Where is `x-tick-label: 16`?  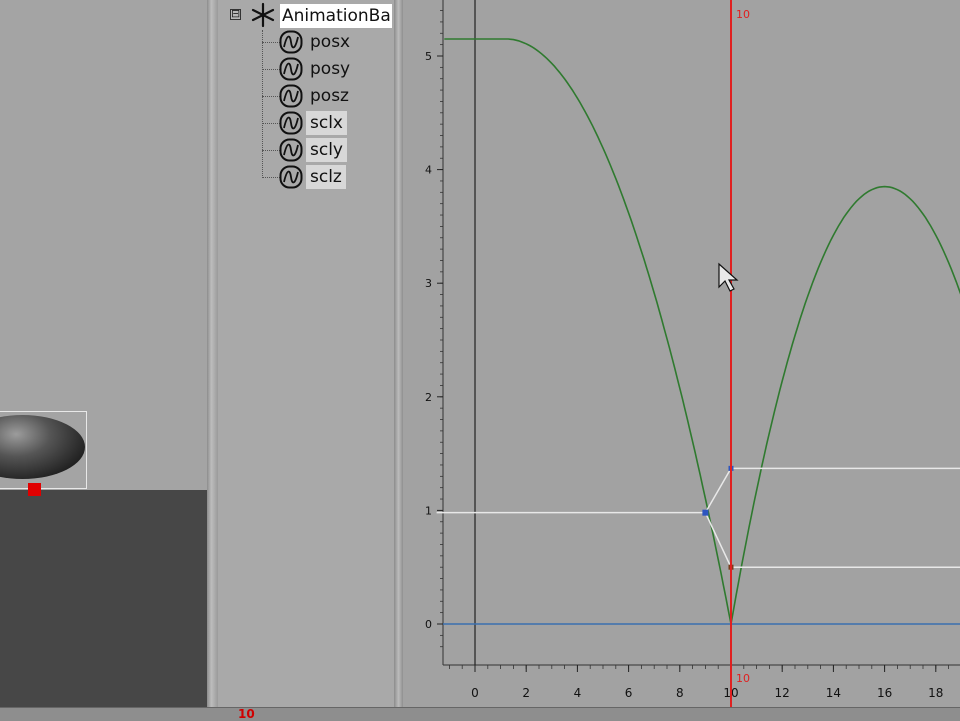
x-tick-label: 16 is located at coordinates (884, 693).